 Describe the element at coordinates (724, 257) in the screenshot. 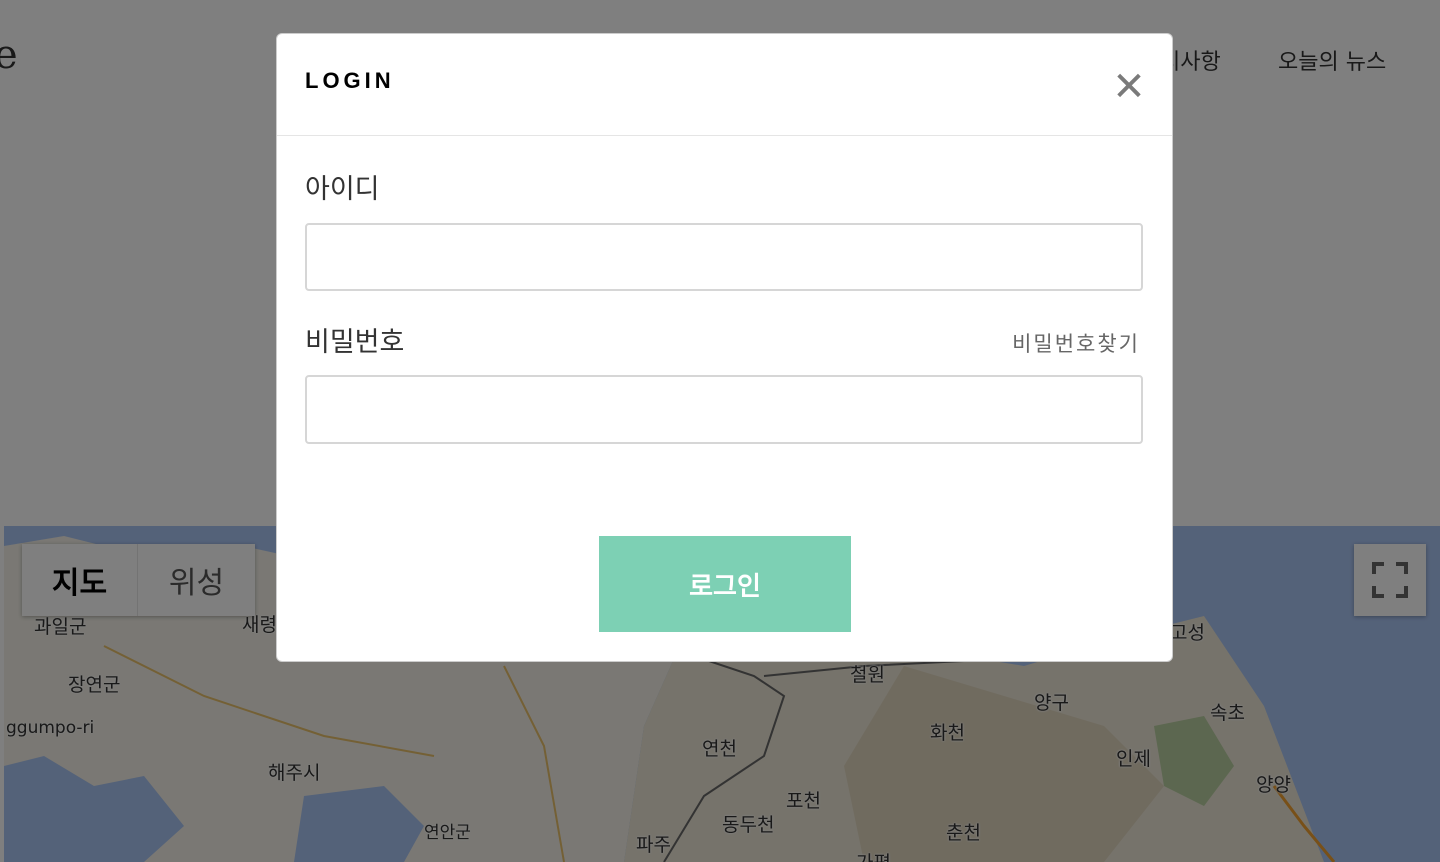

I see `id-input` at that location.